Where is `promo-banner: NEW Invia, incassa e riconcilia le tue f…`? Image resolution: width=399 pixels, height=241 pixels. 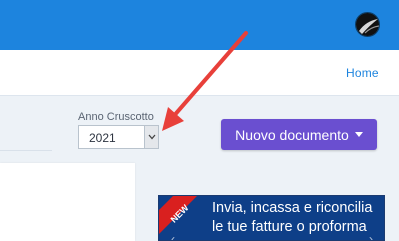
promo-banner: NEW Invia, incassa e riconcilia le tue f… is located at coordinates (271, 218).